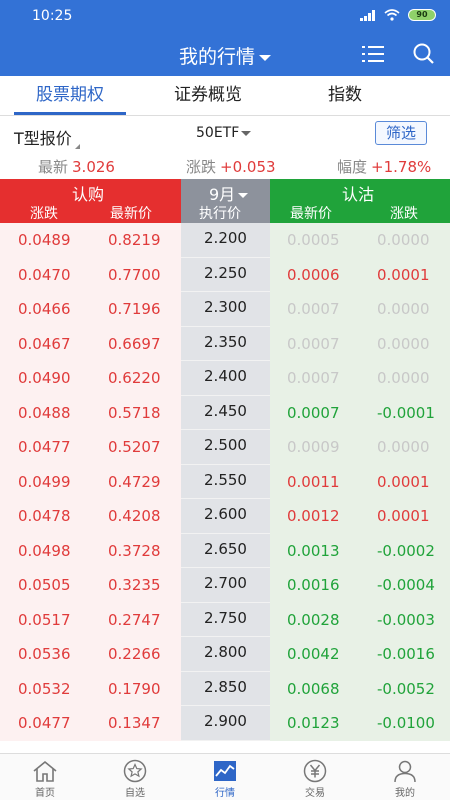 This screenshot has height=801, width=450. I want to click on call-last-header: 最新价, so click(131, 214).